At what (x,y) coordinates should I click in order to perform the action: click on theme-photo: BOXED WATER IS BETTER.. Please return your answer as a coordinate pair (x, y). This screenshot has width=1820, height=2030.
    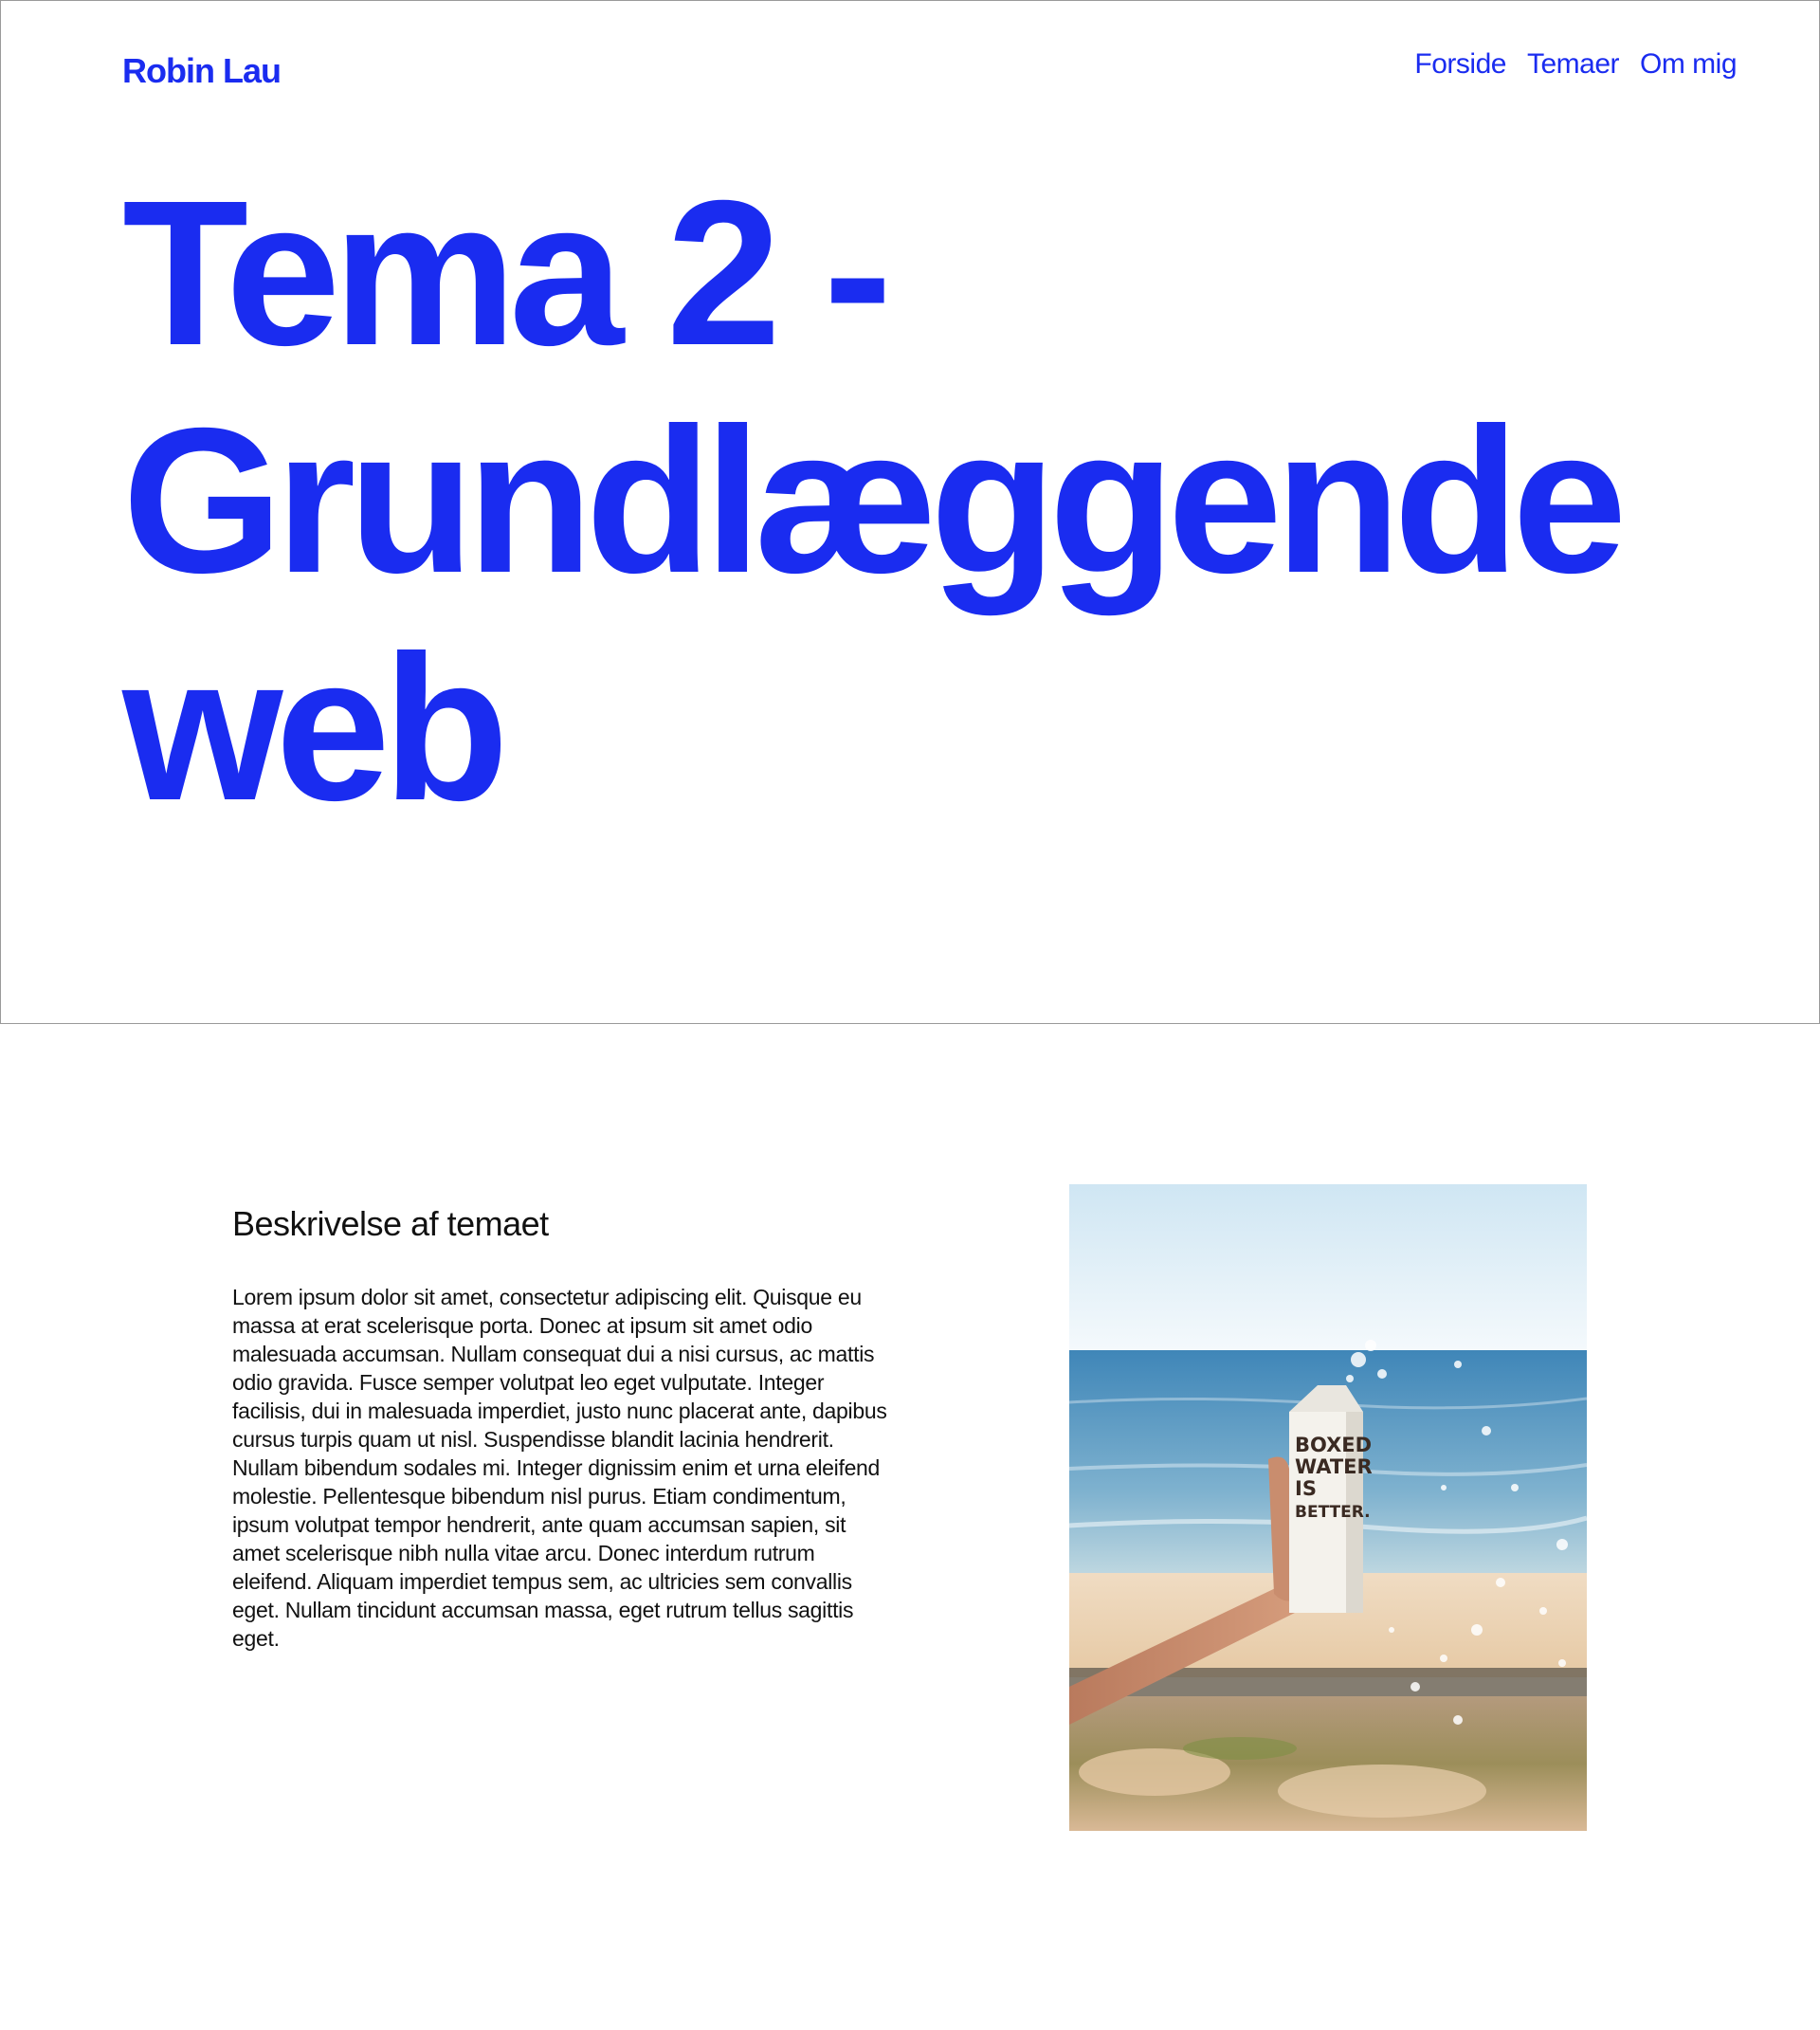
    Looking at the image, I should click on (1328, 1507).